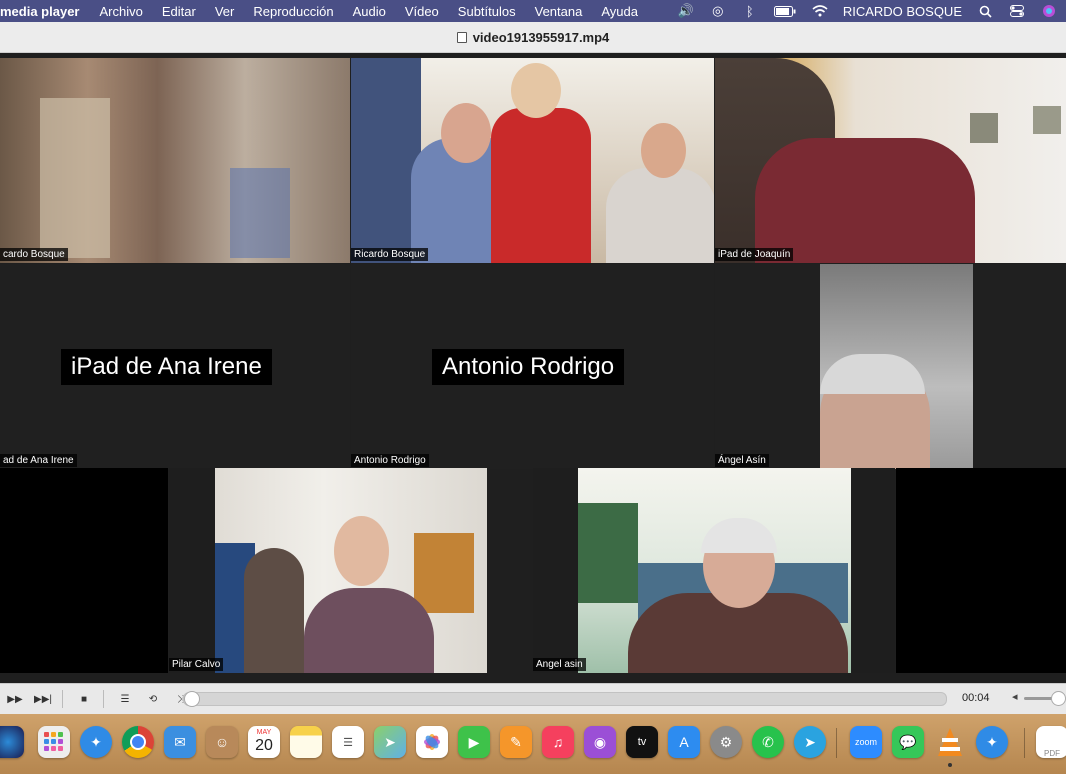 The width and height of the screenshot is (1066, 774). I want to click on maps-icon: ➤, so click(390, 742).